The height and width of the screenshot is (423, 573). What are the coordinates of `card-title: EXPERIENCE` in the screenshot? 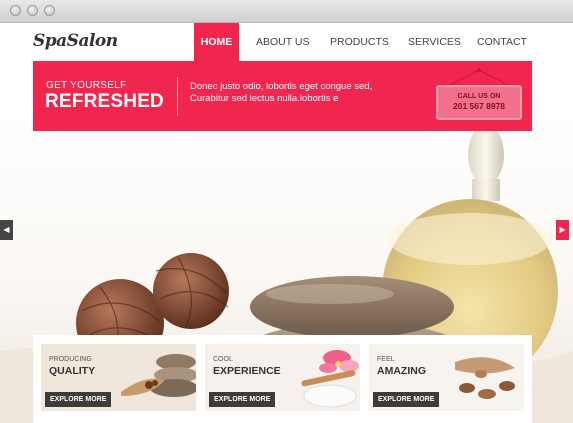 It's located at (247, 371).